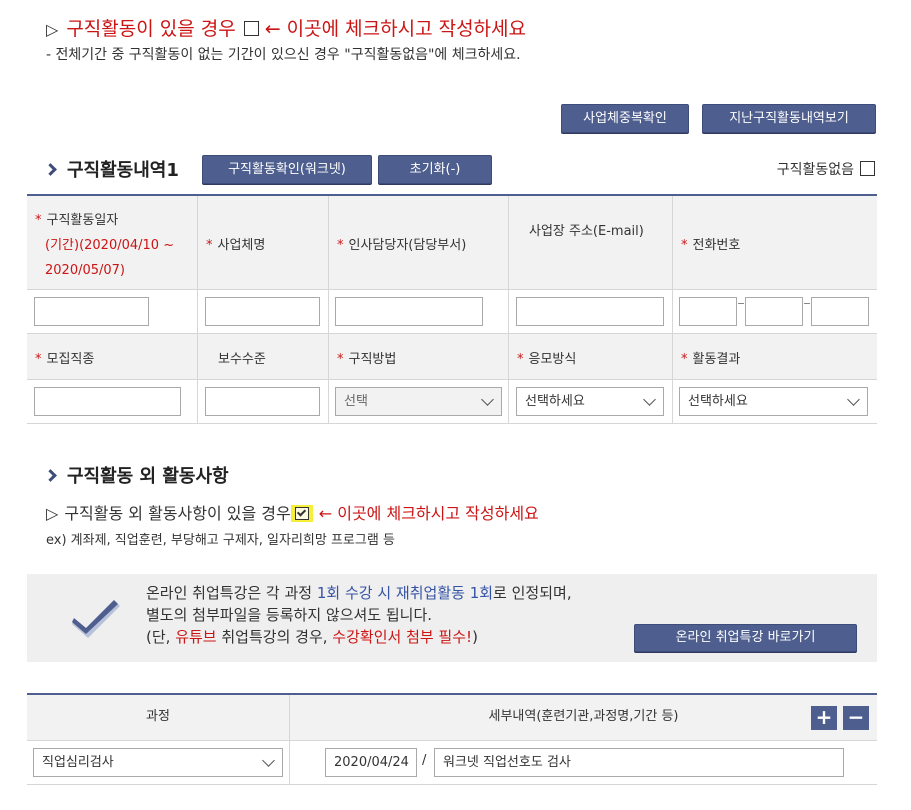  I want to click on duplicate-check-button: 사업체중복확인, so click(625, 118).